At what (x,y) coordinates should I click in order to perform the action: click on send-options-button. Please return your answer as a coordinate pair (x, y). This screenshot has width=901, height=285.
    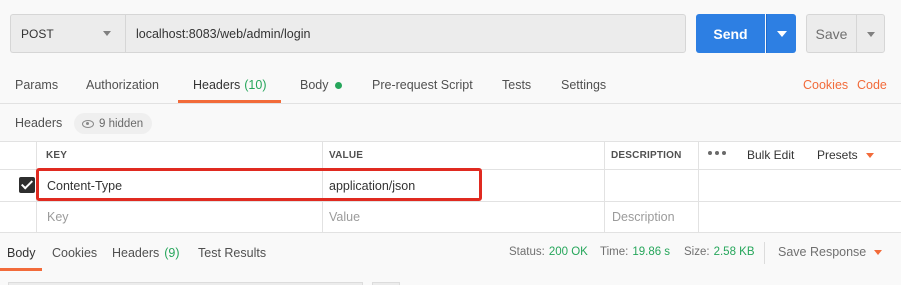
    Looking at the image, I should click on (781, 33).